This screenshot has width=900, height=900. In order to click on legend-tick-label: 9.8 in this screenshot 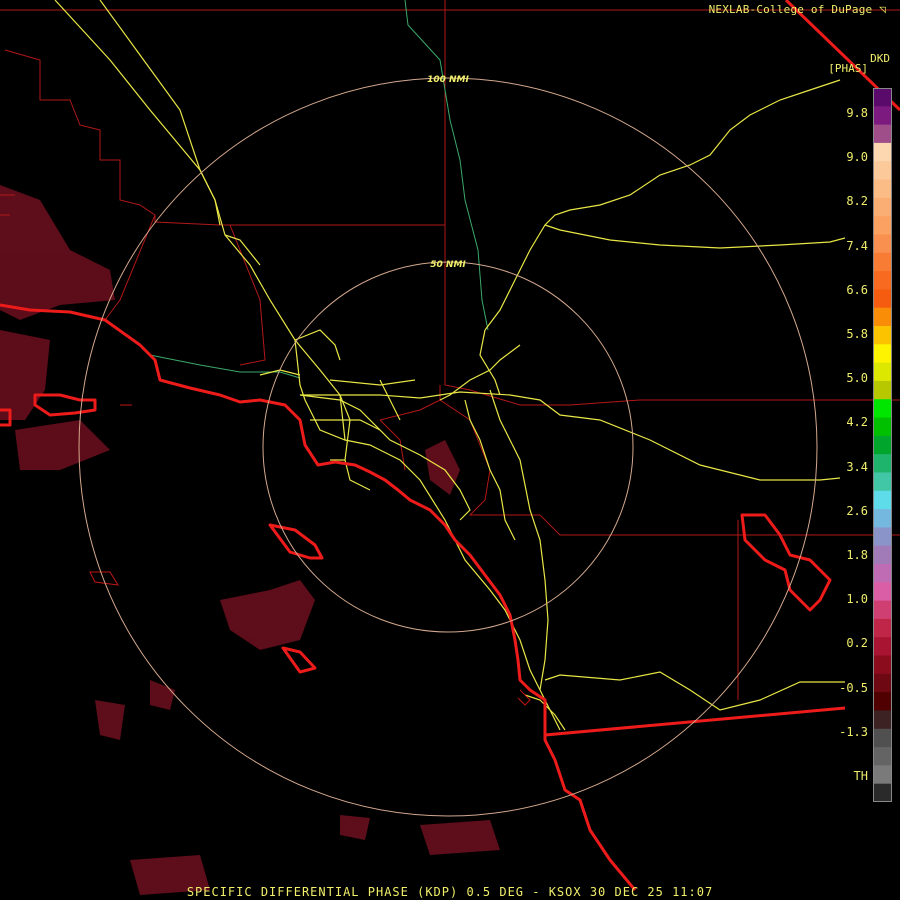, I will do `click(857, 113)`.